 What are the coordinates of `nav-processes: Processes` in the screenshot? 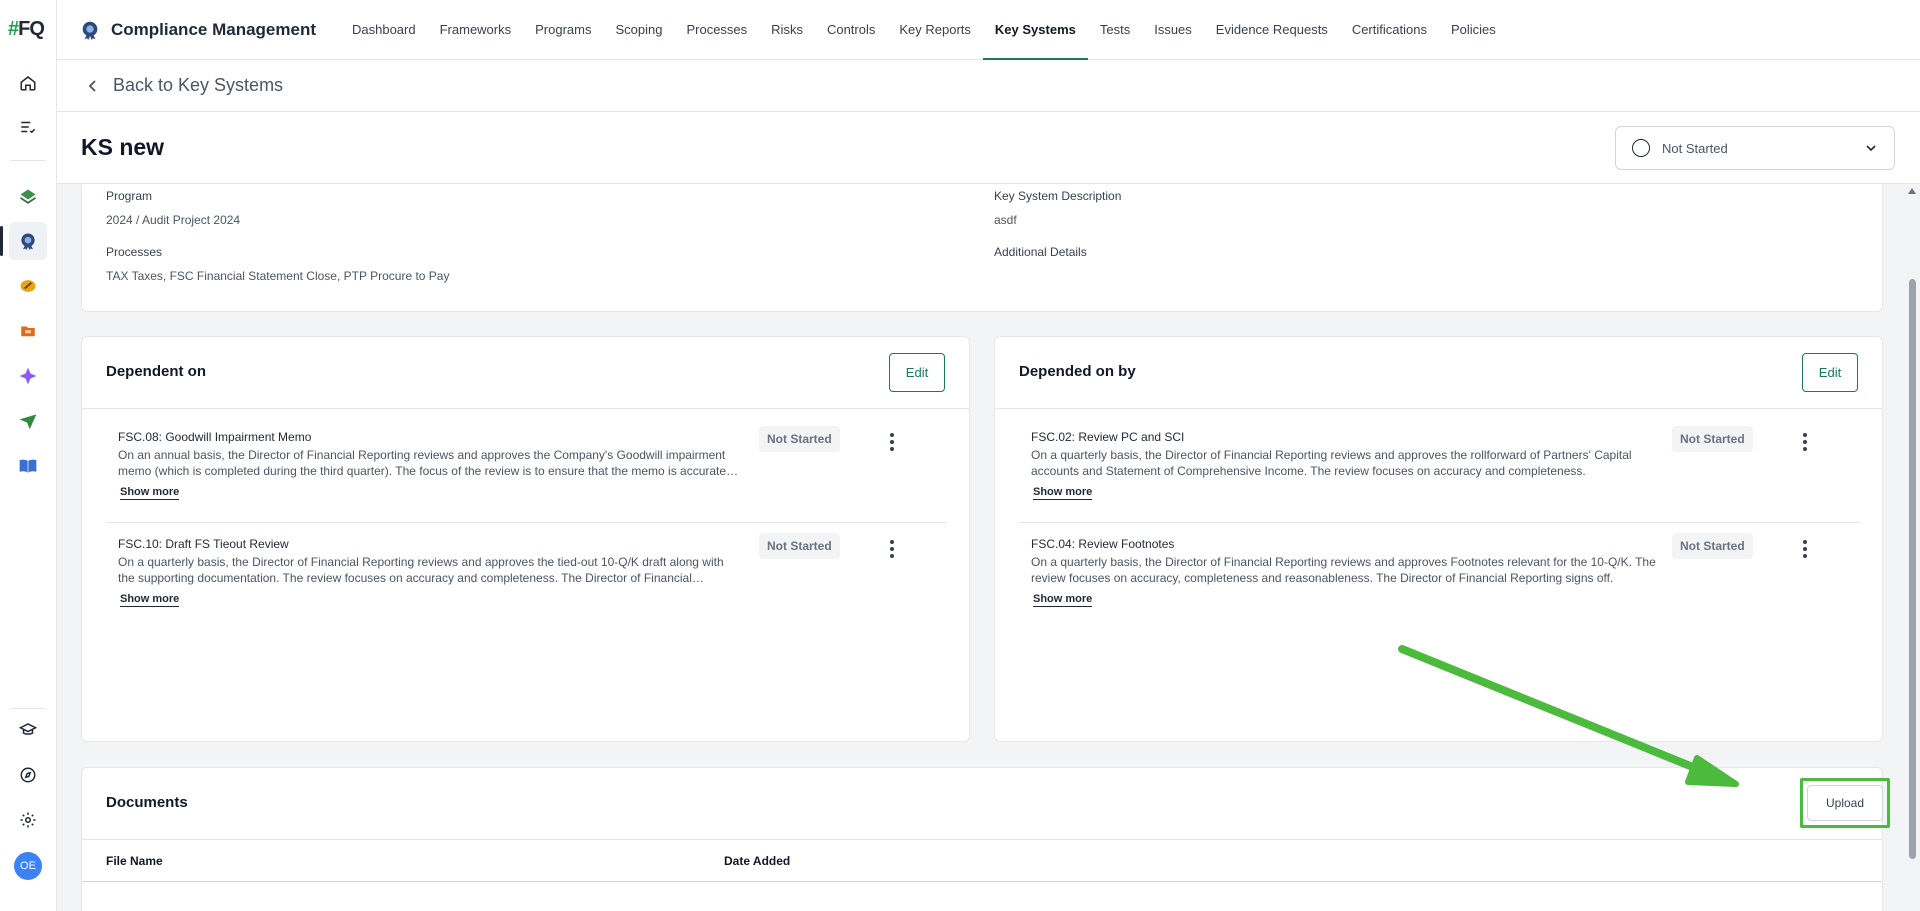 It's located at (716, 30).